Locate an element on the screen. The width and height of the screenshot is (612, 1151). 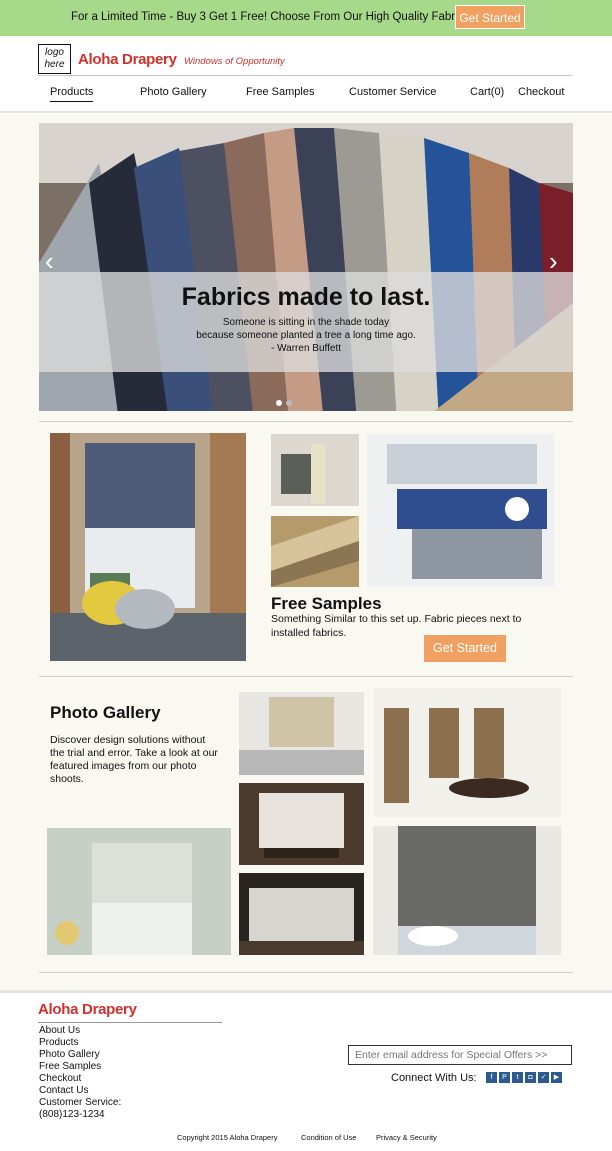
brand-name: Aloha Drapery is located at coordinates (127, 59).